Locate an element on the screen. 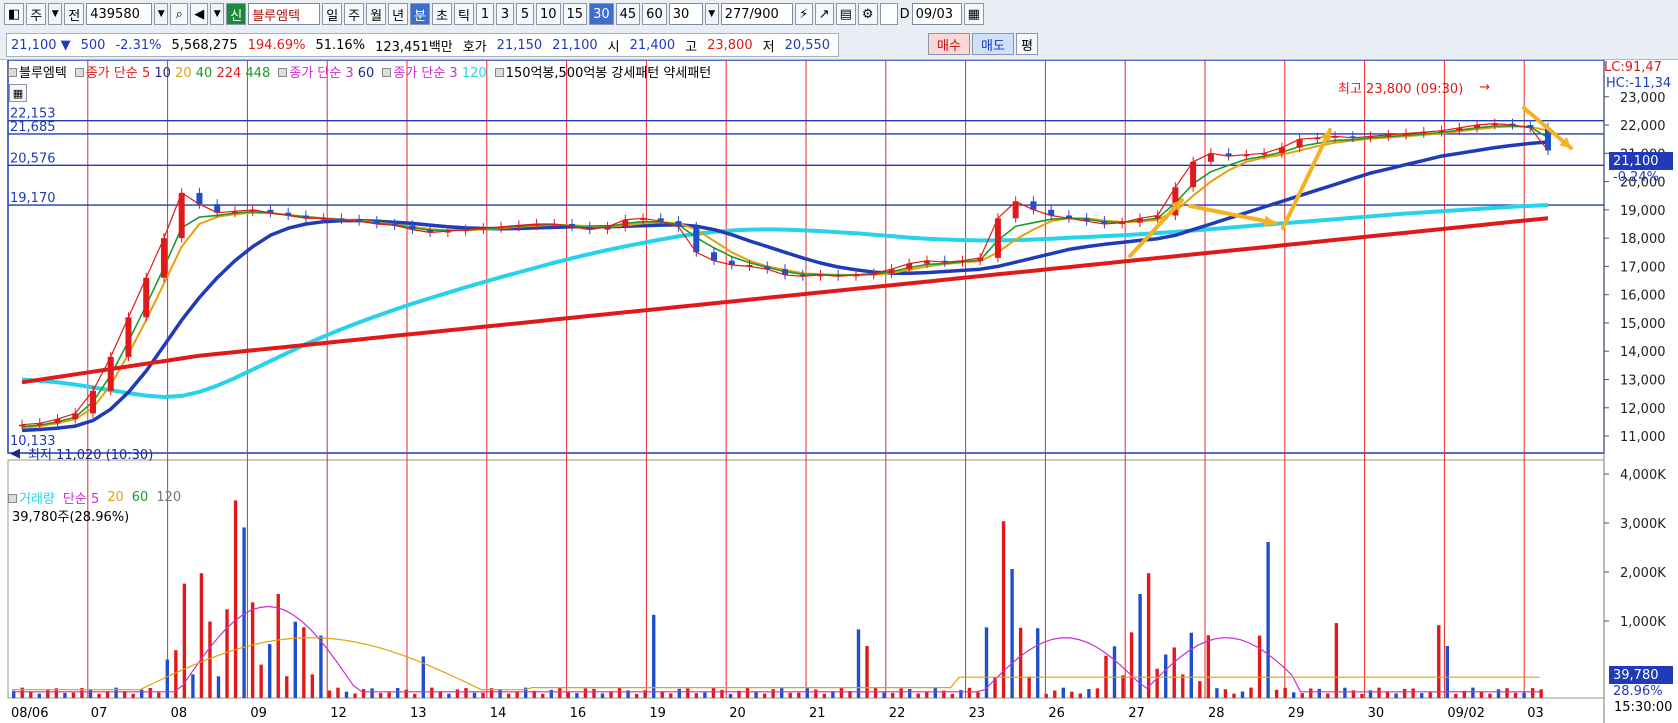  legend-item-name: 블루엠텍 is located at coordinates (37, 71).